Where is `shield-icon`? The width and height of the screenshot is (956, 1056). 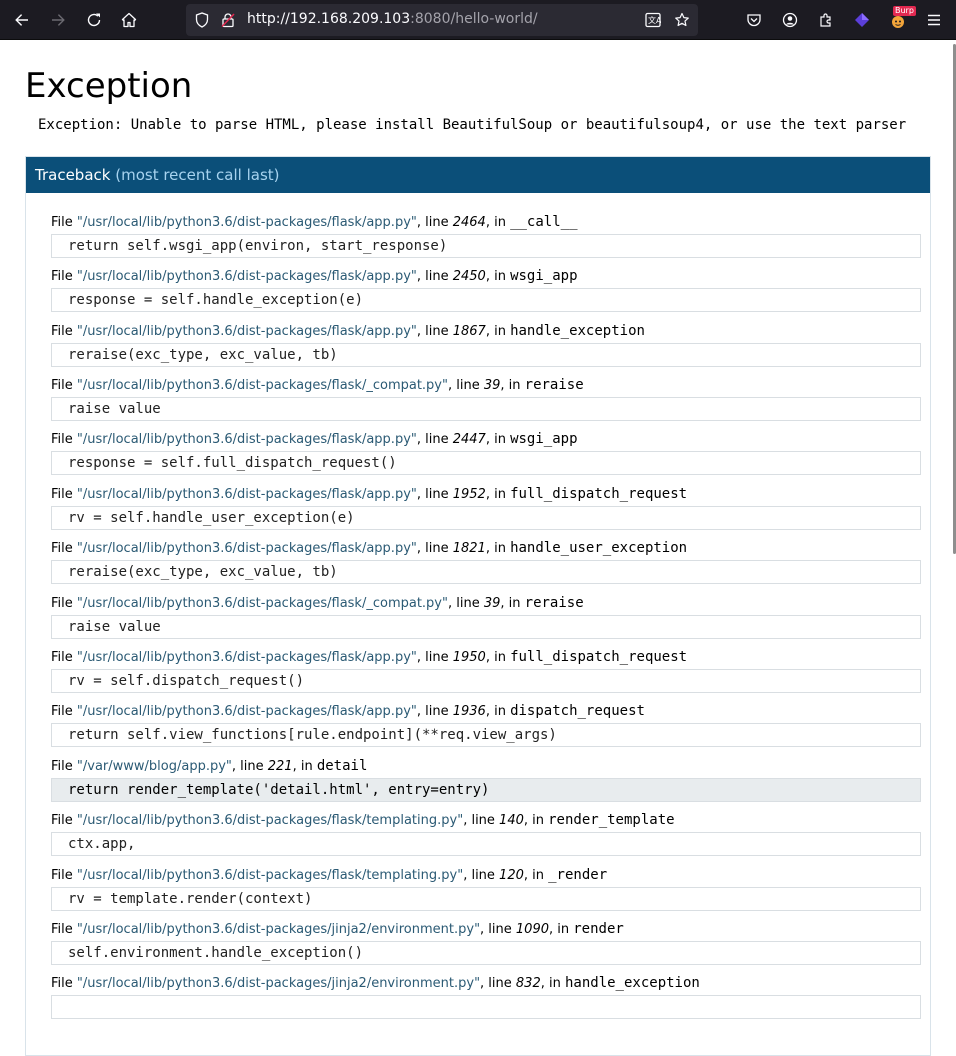 shield-icon is located at coordinates (202, 20).